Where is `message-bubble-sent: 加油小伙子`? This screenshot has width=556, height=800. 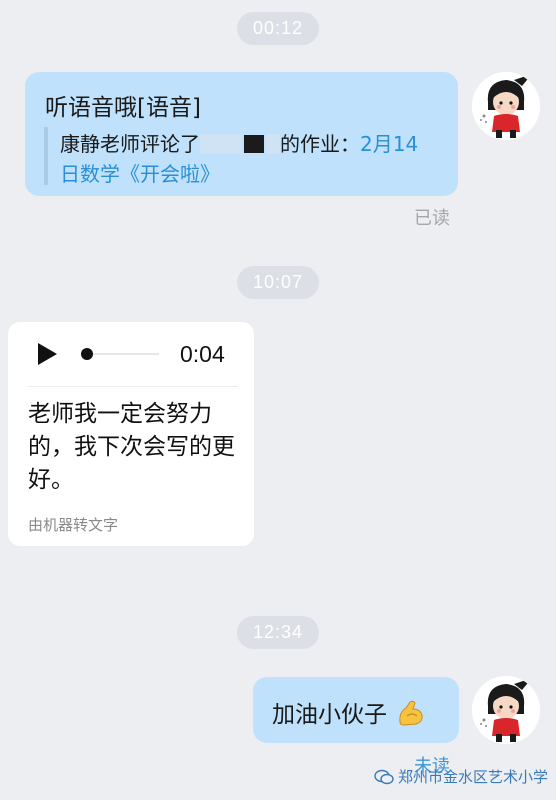
message-bubble-sent: 加油小伙子 is located at coordinates (356, 710).